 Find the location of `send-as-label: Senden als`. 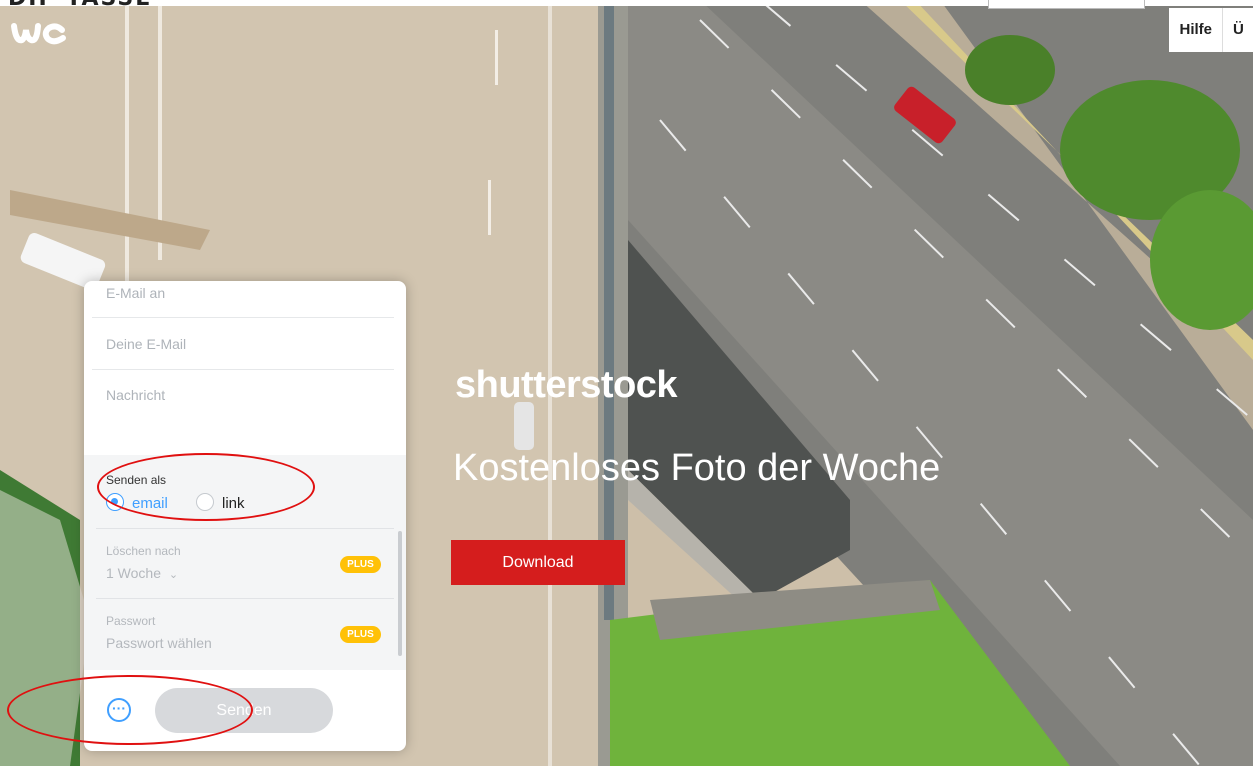

send-as-label: Senden als is located at coordinates (136, 480).